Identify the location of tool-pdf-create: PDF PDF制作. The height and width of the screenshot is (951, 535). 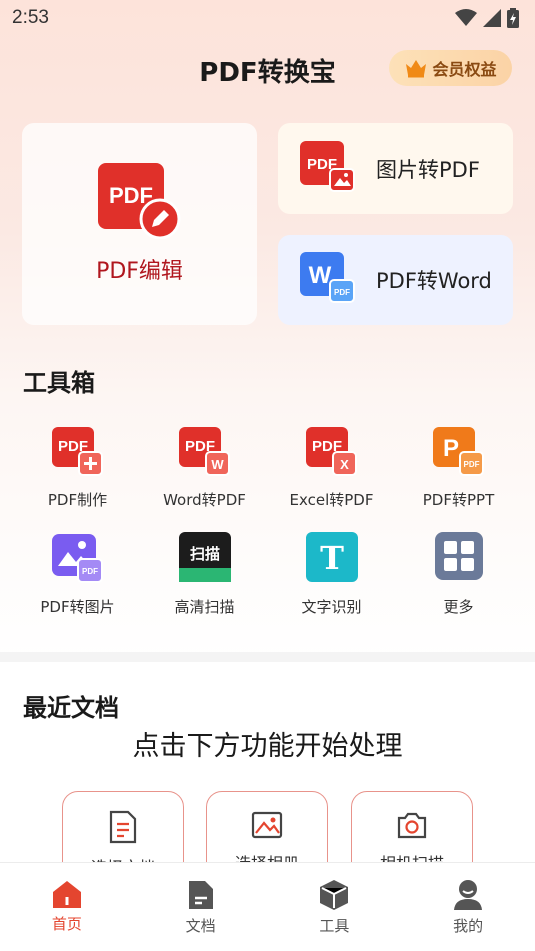
(77, 467).